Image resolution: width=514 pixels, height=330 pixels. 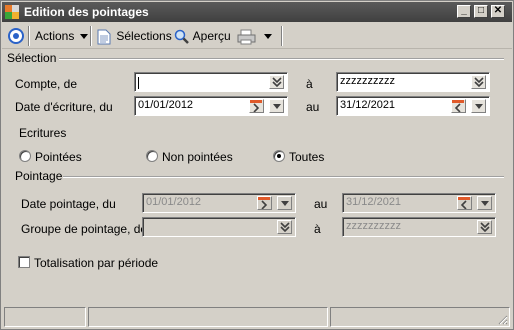 What do you see at coordinates (313, 107) in the screenshot?
I see `date-to-label: au` at bounding box center [313, 107].